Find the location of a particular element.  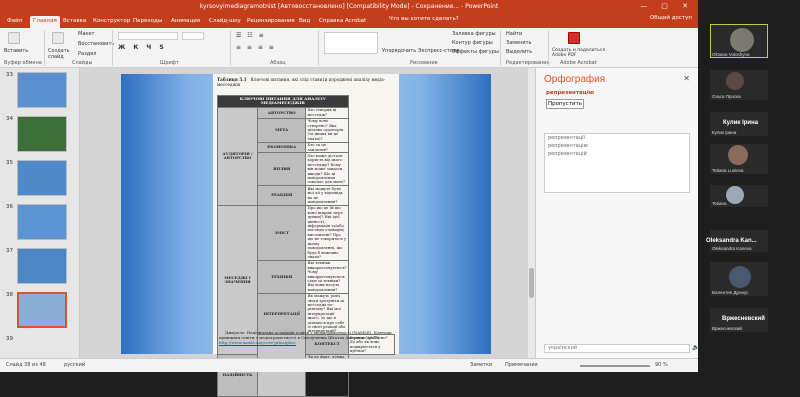

slide-counter: Слайд 38 из 48 is located at coordinates (26, 365).